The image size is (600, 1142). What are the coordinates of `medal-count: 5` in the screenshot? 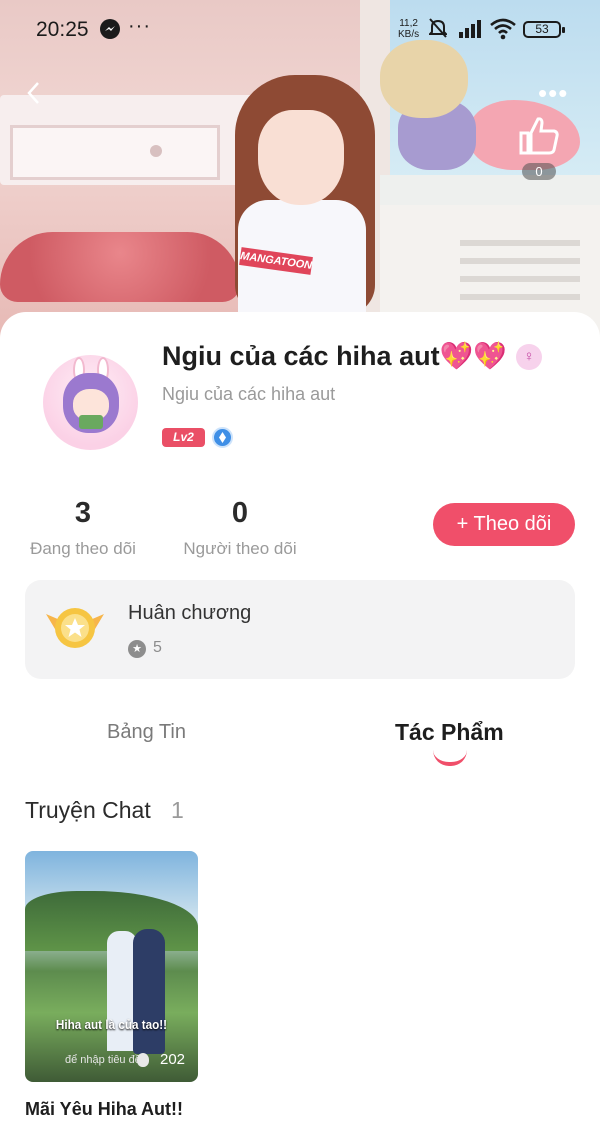 It's located at (157, 647).